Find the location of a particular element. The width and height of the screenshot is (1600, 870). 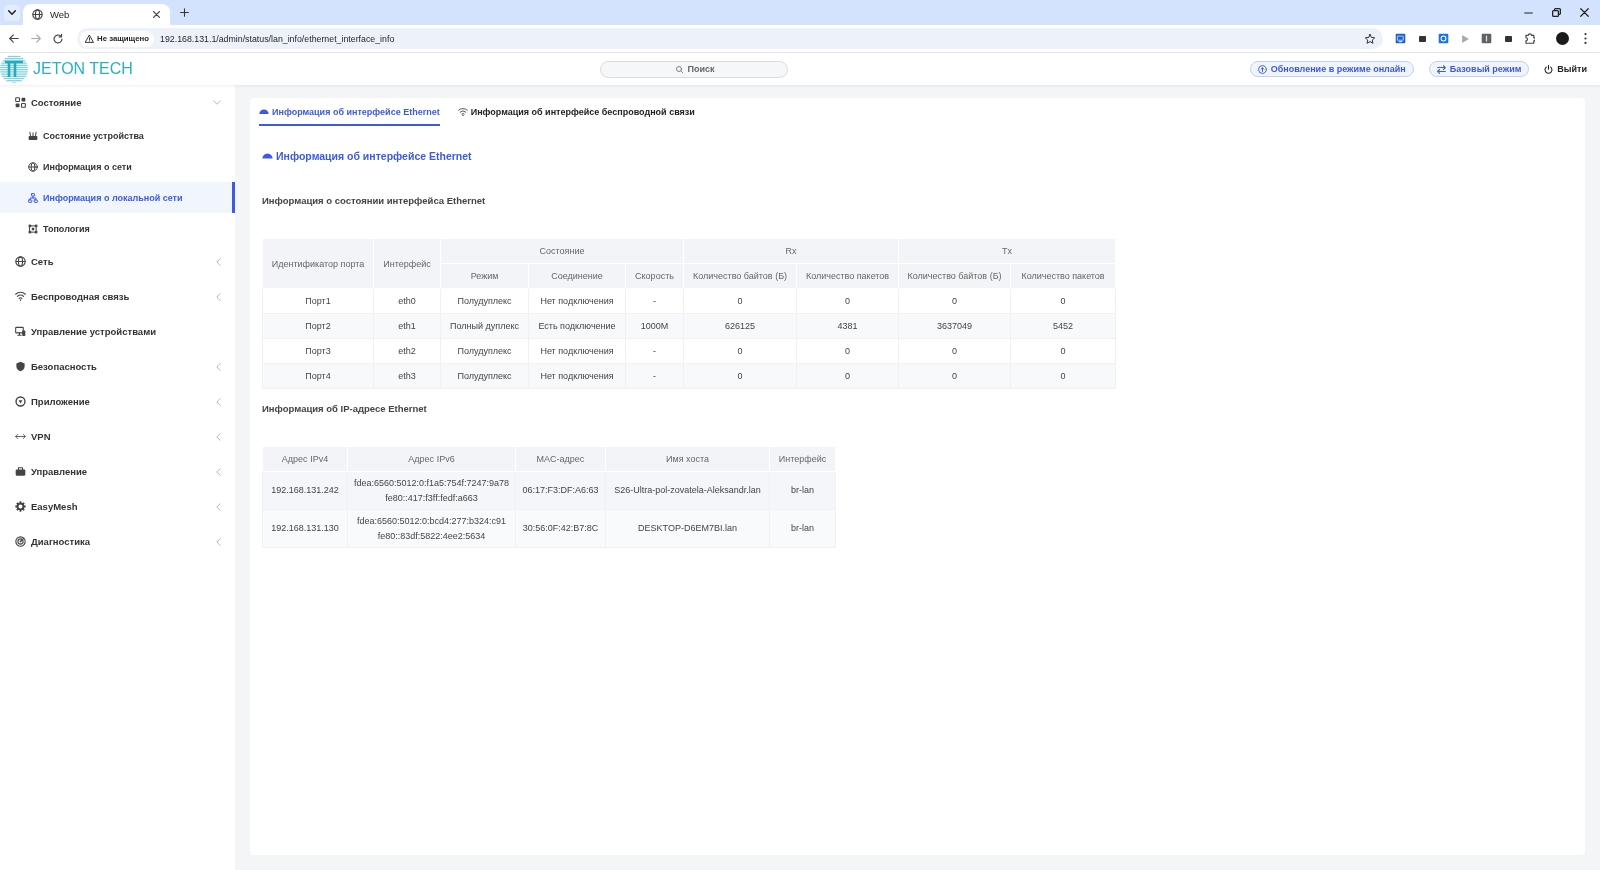

table-cell: 4381 is located at coordinates (847, 326).